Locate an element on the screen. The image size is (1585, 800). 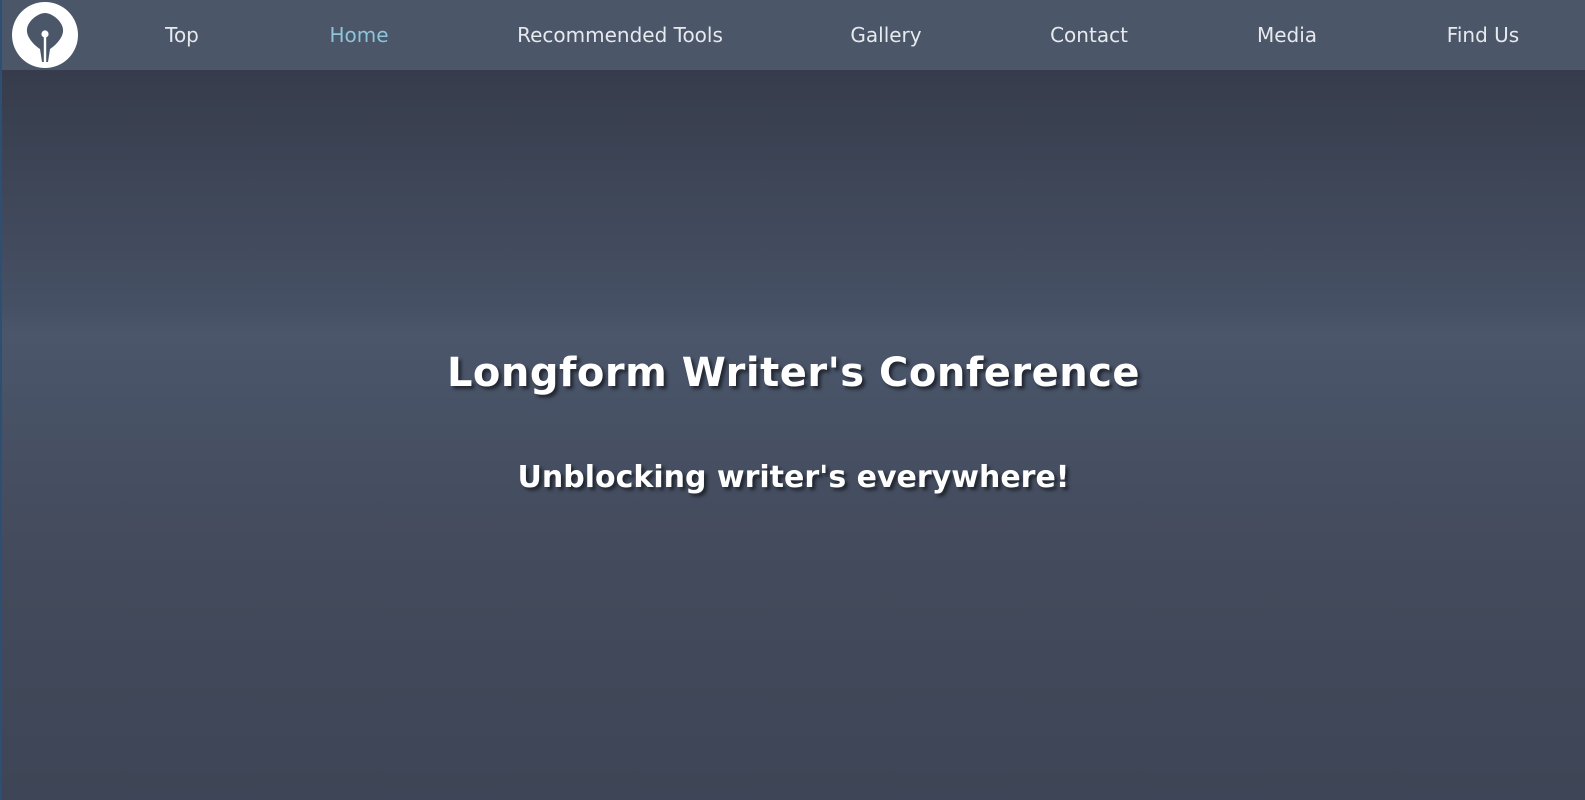
nav-item-media: Media is located at coordinates (1287, 35).